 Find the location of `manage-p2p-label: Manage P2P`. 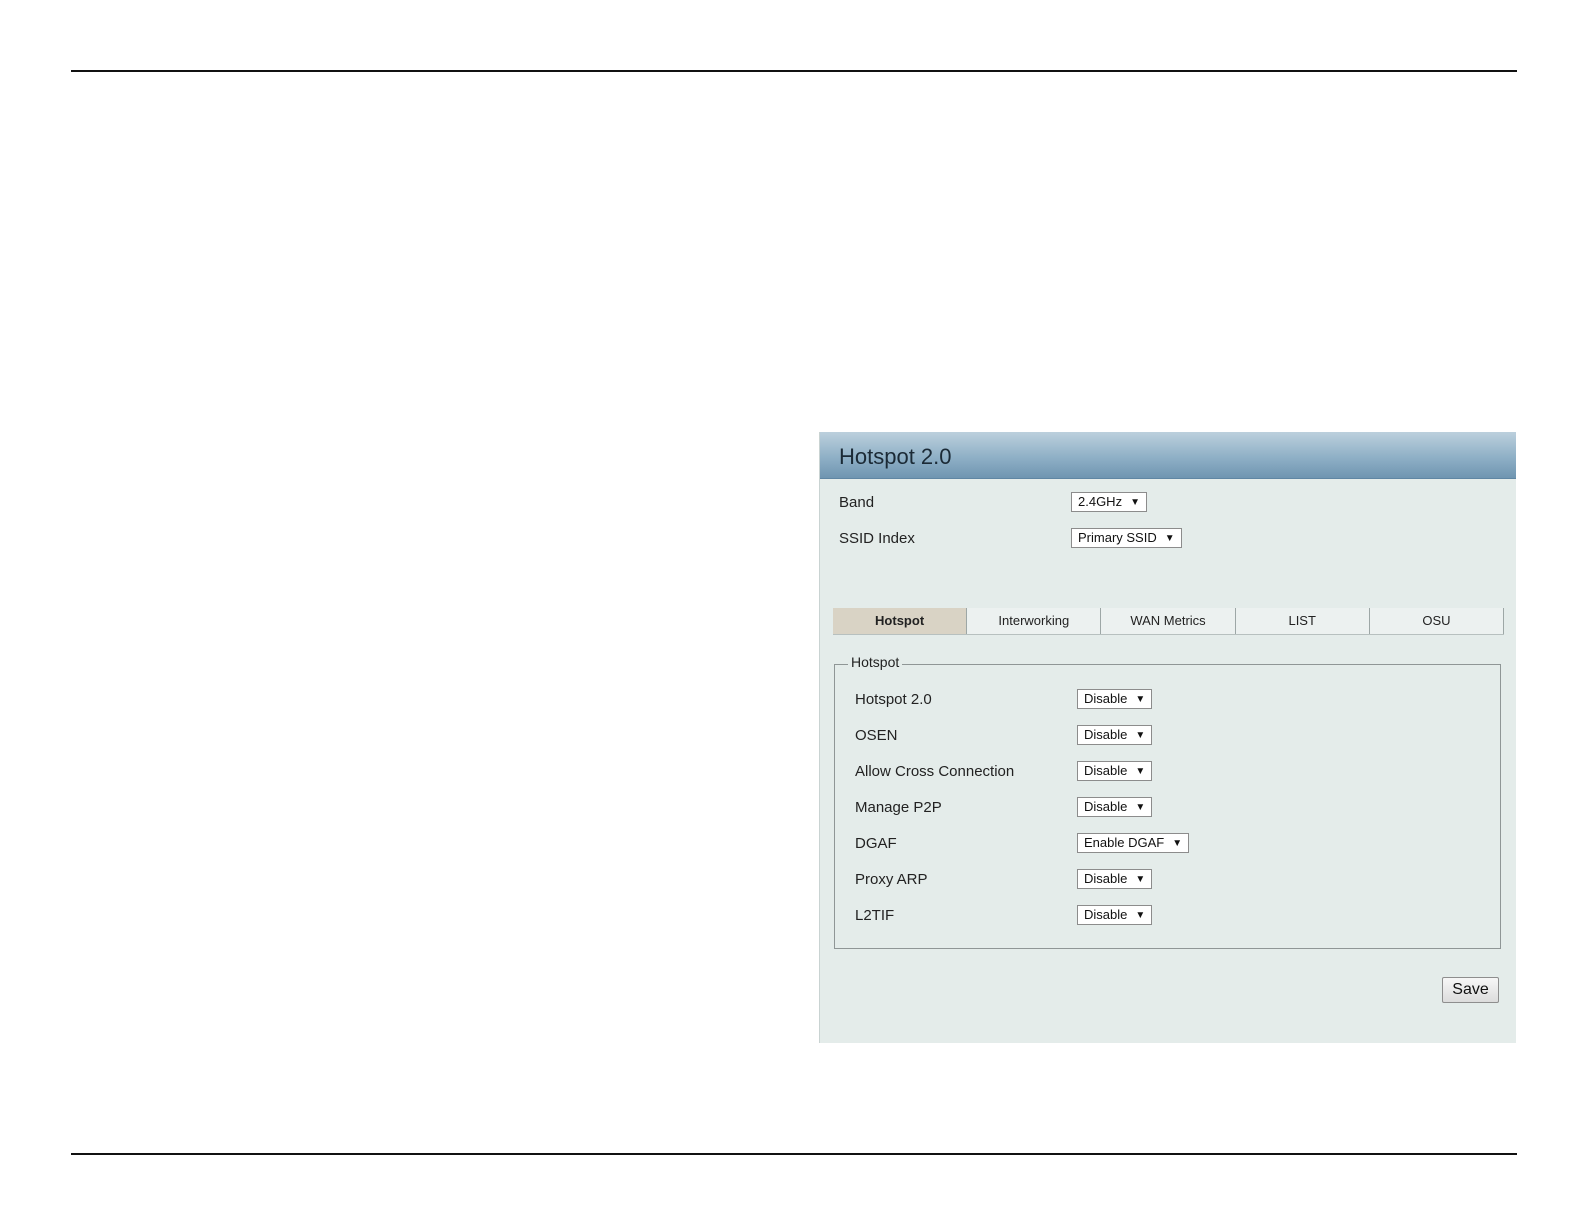

manage-p2p-label: Manage P2P is located at coordinates (898, 807).